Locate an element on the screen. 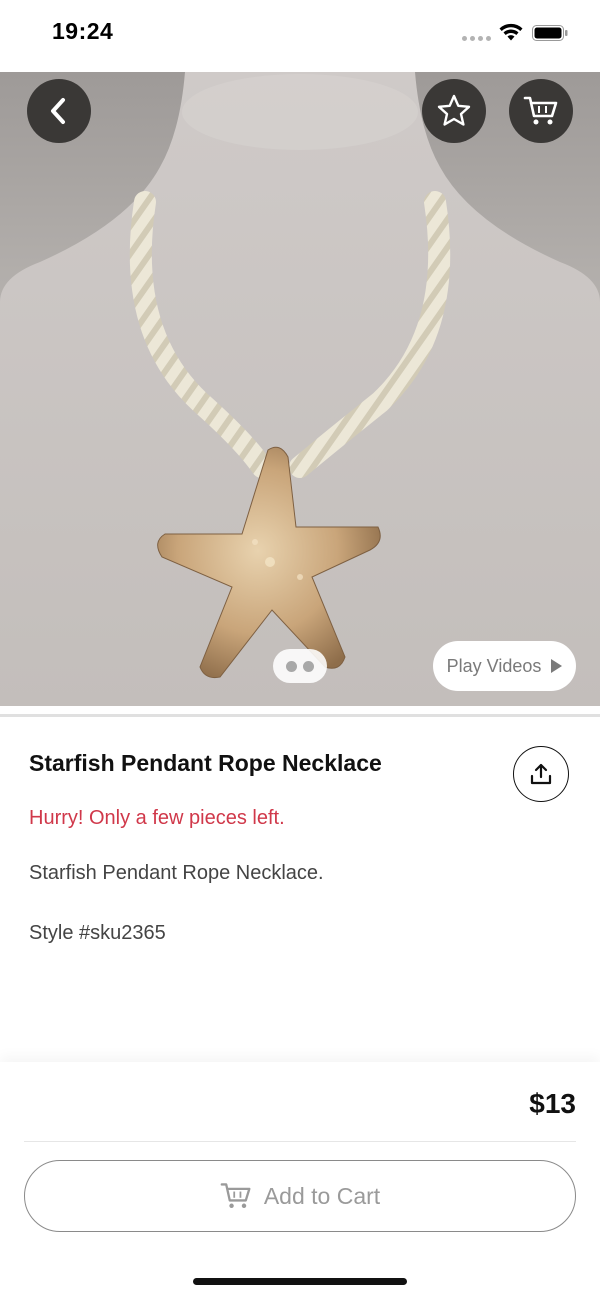 This screenshot has height=1299, width=600. share-button is located at coordinates (541, 774).